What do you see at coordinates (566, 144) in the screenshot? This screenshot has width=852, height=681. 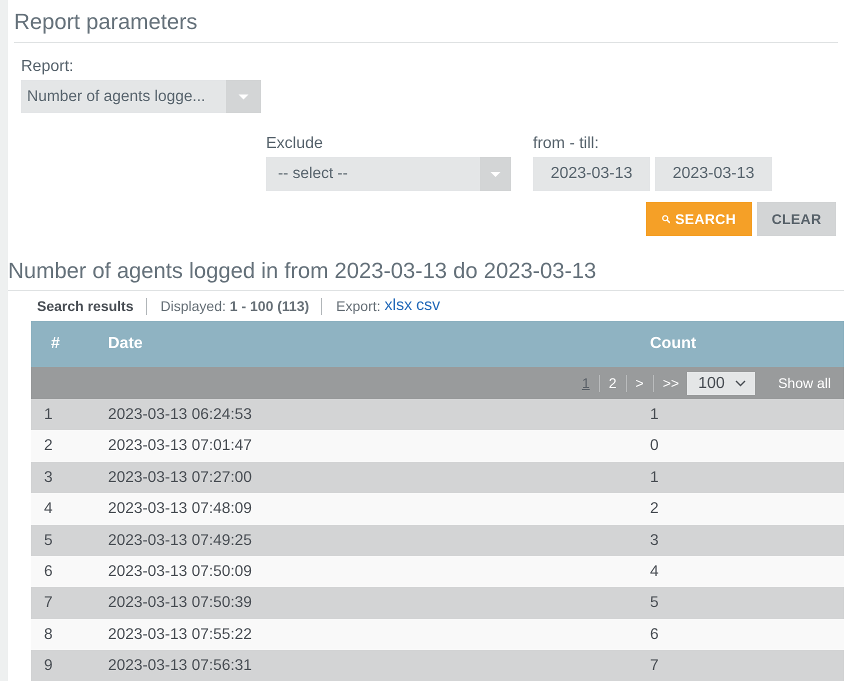 I see `field-label: from - till:` at bounding box center [566, 144].